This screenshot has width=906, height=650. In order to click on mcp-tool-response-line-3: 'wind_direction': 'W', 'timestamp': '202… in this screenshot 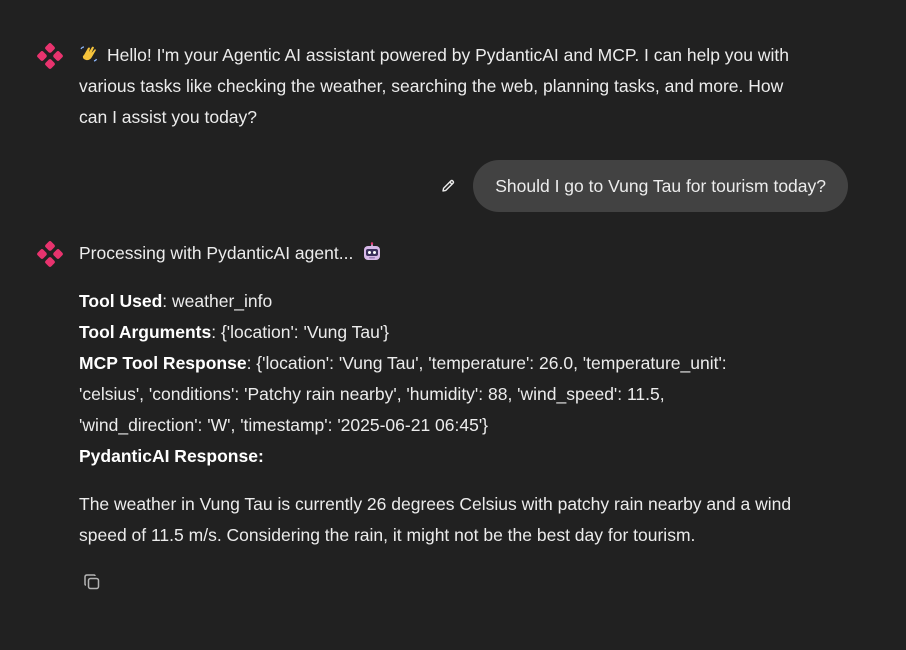, I will do `click(284, 425)`.